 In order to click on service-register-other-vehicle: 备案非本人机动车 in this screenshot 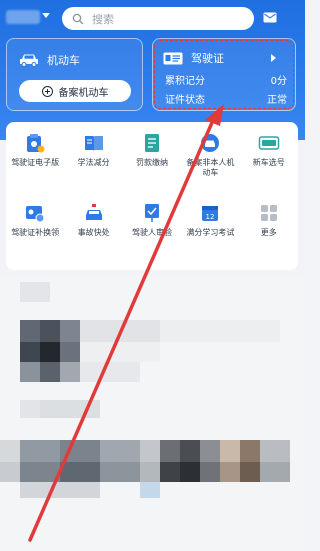, I will do `click(210, 162)`.